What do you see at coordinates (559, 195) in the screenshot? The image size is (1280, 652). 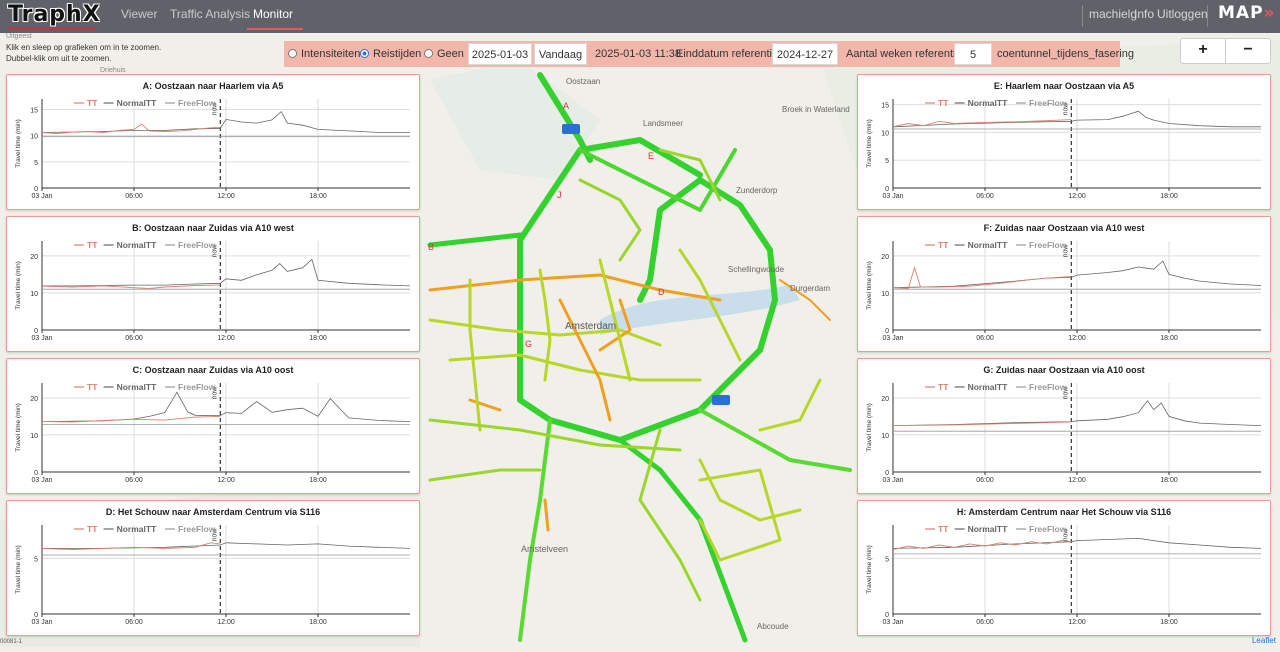 I see `route-marker-j: J` at bounding box center [559, 195].